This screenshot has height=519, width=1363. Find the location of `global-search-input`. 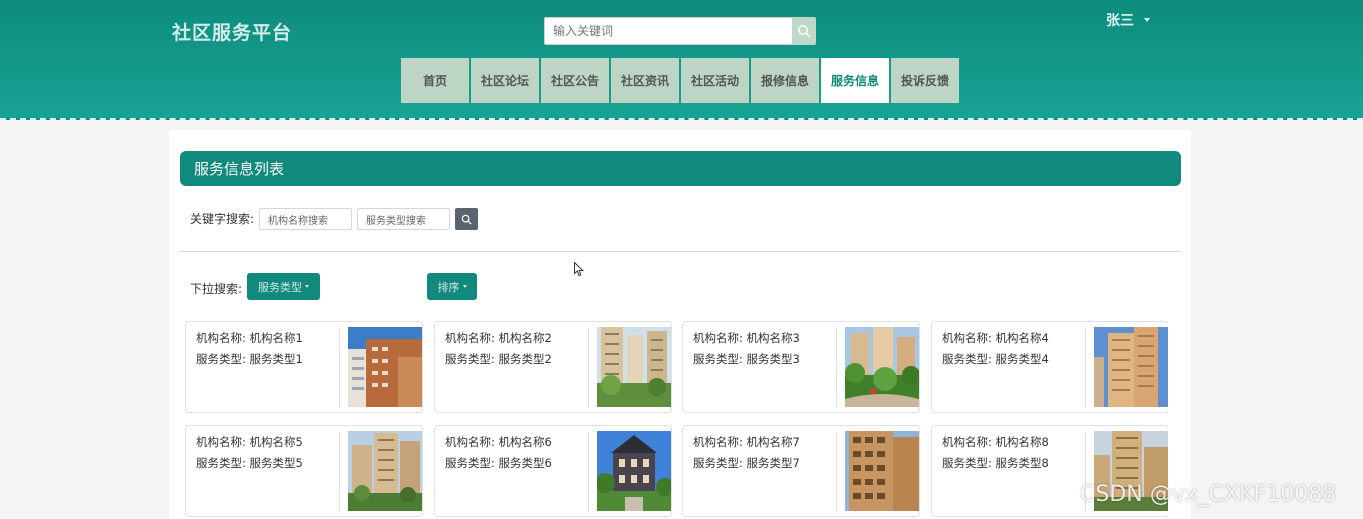

global-search-input is located at coordinates (668, 31).